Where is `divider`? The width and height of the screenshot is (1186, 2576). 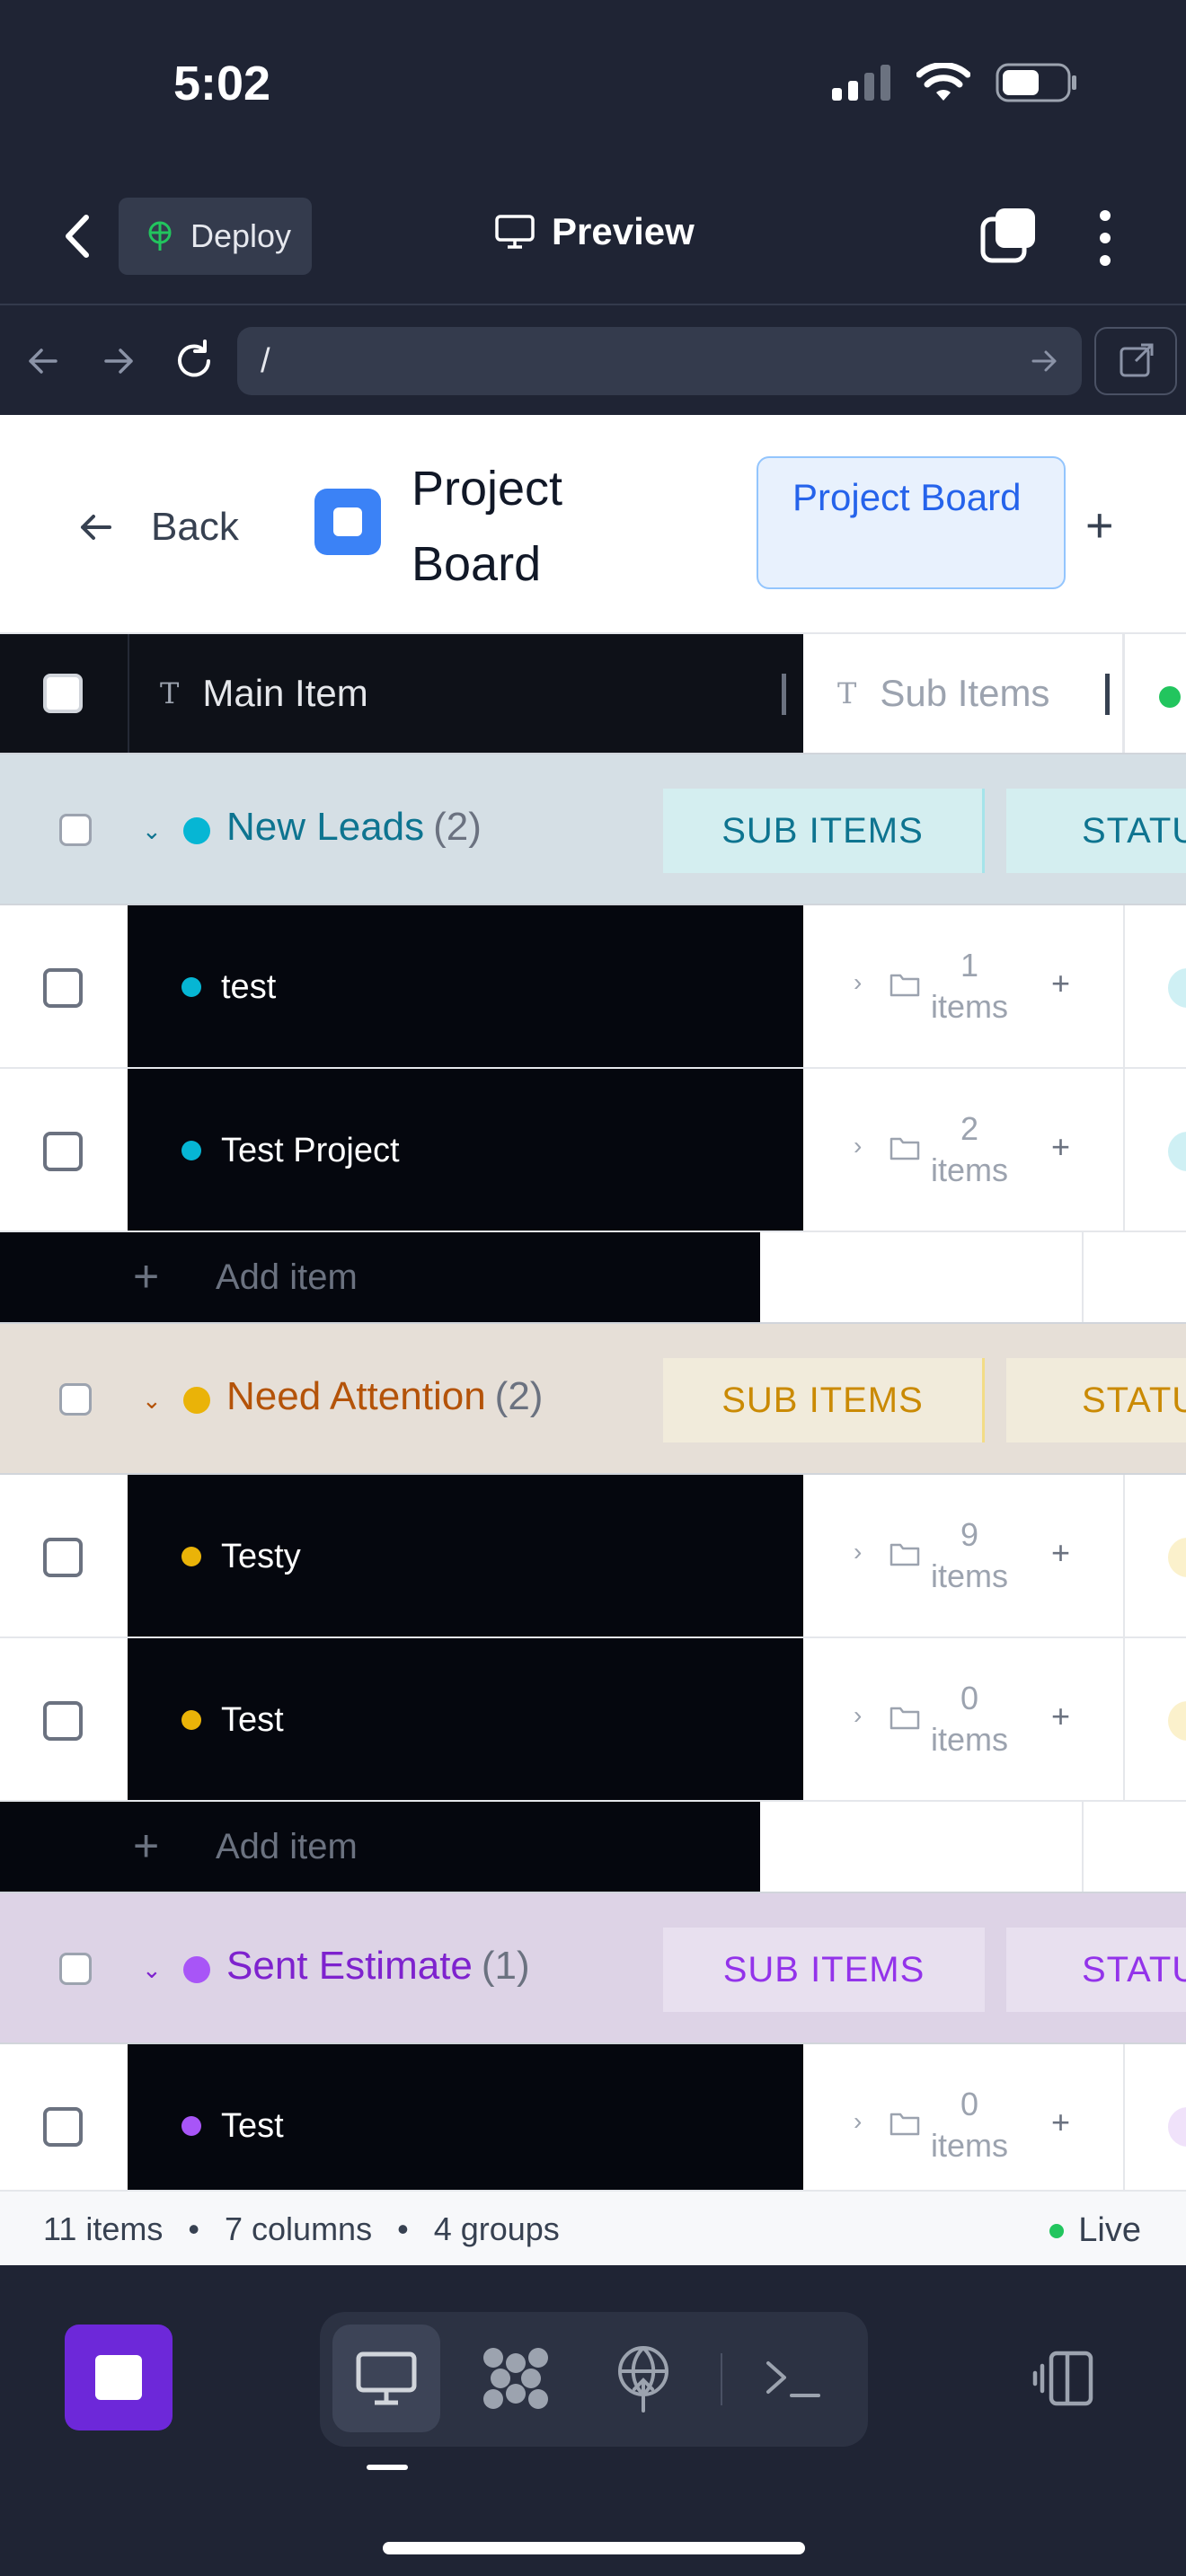 divider is located at coordinates (1083, 1277).